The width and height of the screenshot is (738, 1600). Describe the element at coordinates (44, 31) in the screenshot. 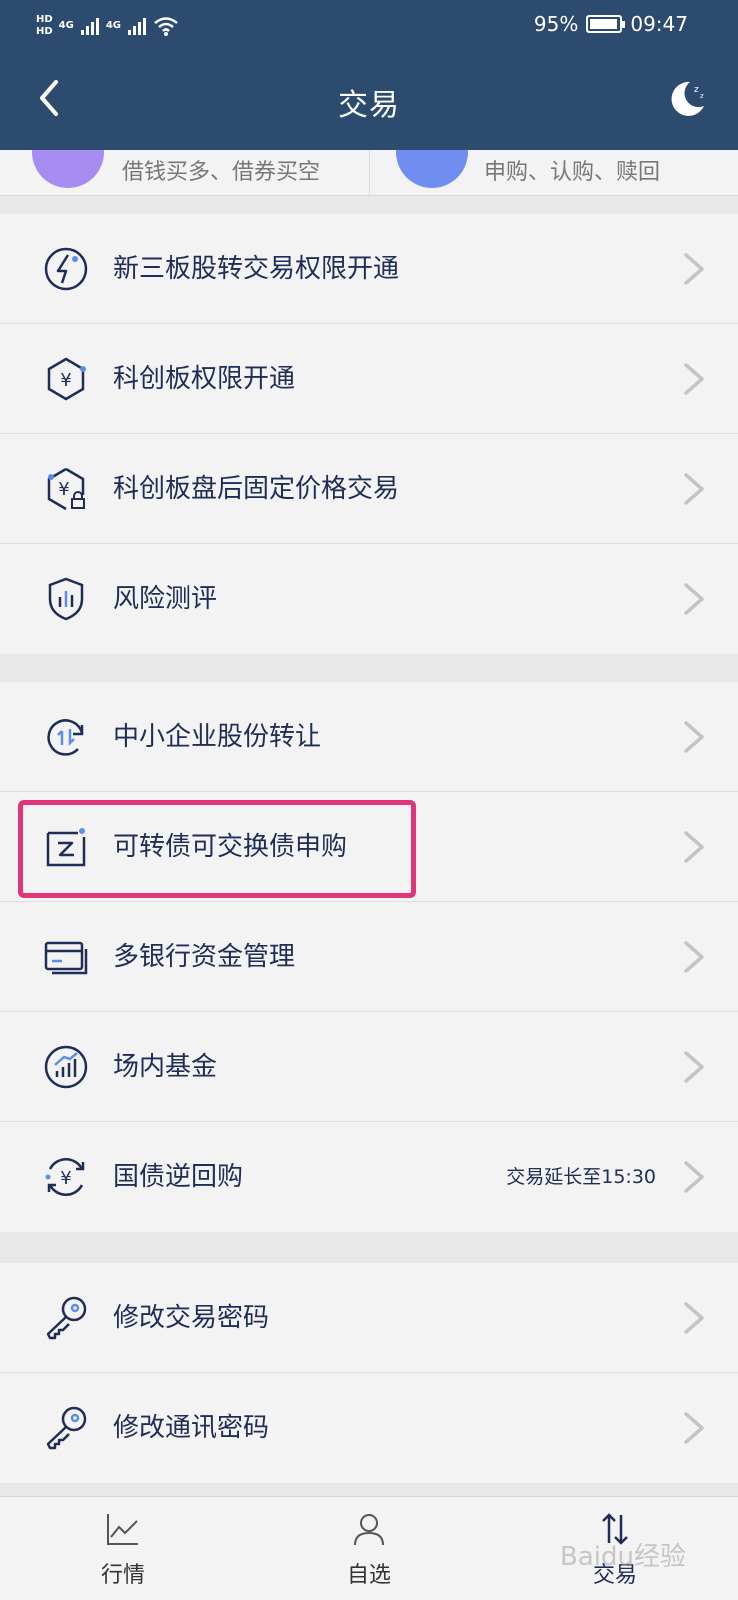

I see `hd-label-2: HD` at that location.